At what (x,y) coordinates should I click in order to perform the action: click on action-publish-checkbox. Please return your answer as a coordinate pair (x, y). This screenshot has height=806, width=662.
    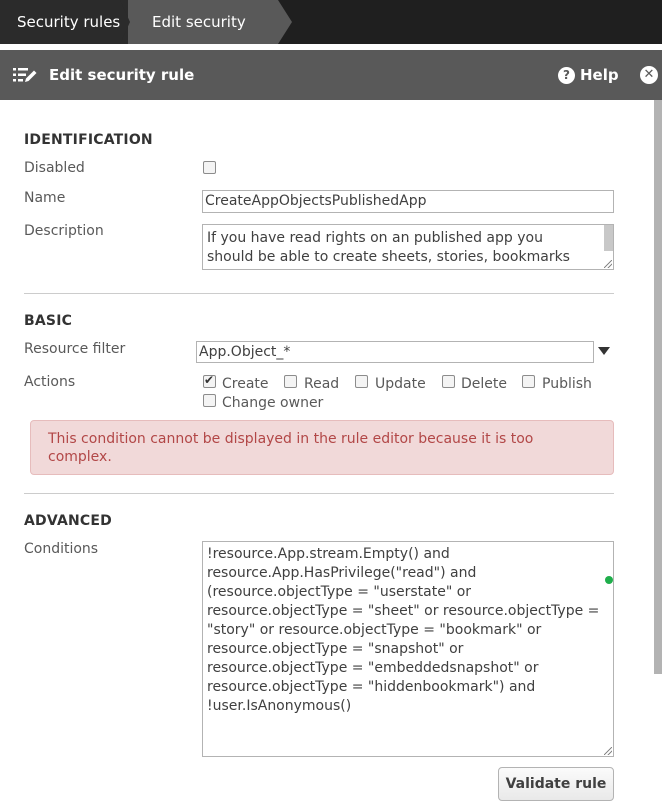
    Looking at the image, I should click on (528, 381).